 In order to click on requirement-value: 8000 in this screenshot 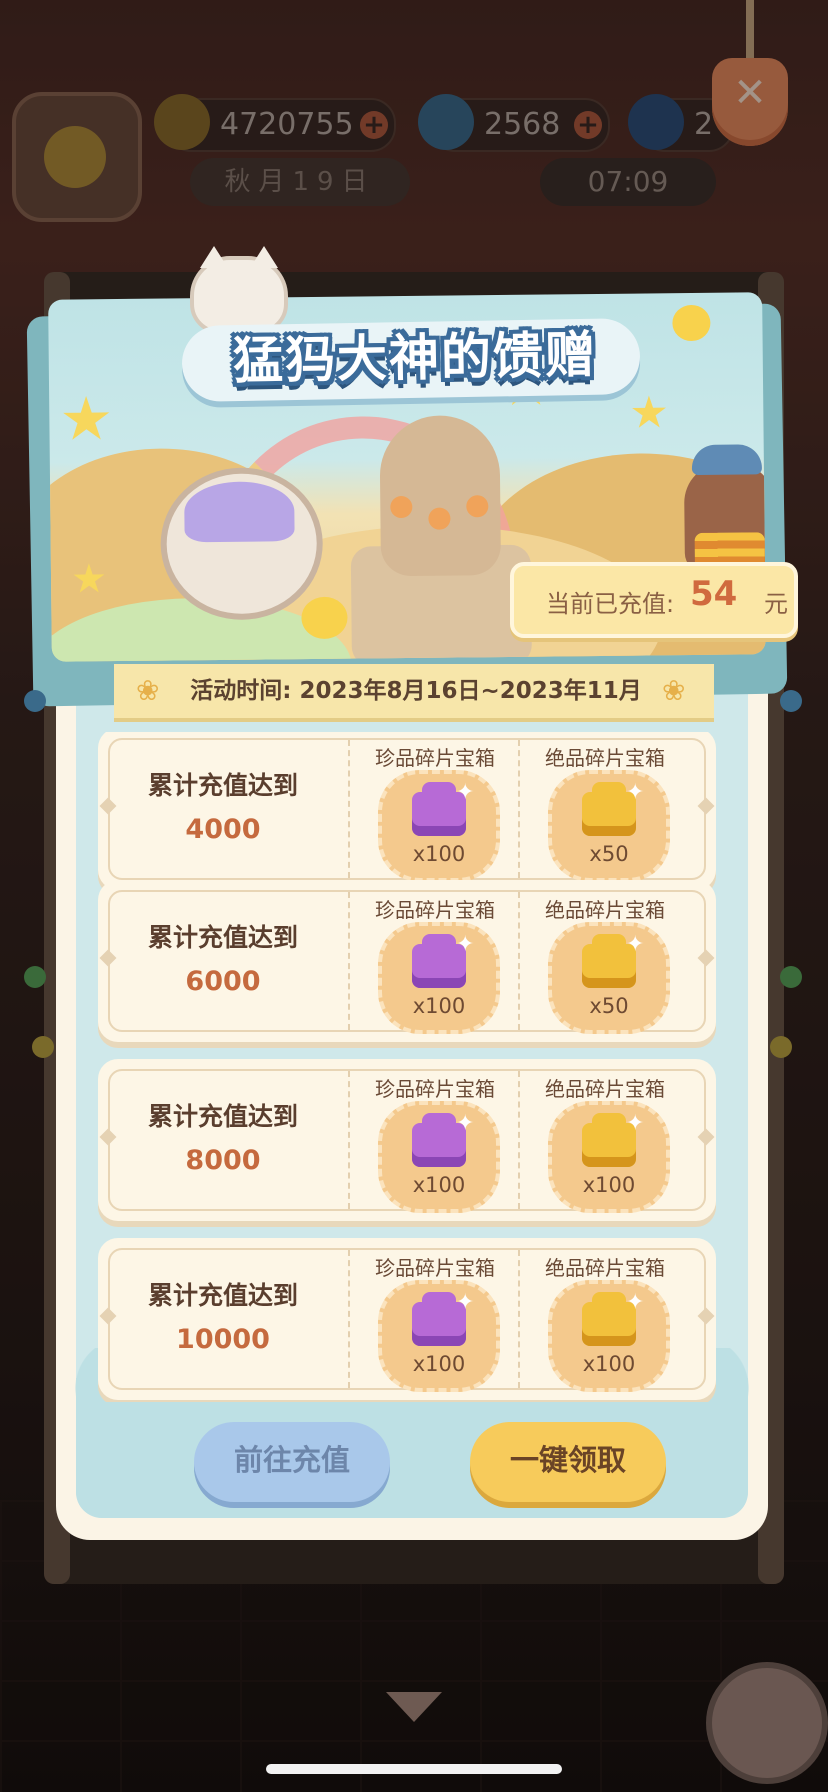, I will do `click(223, 1160)`.